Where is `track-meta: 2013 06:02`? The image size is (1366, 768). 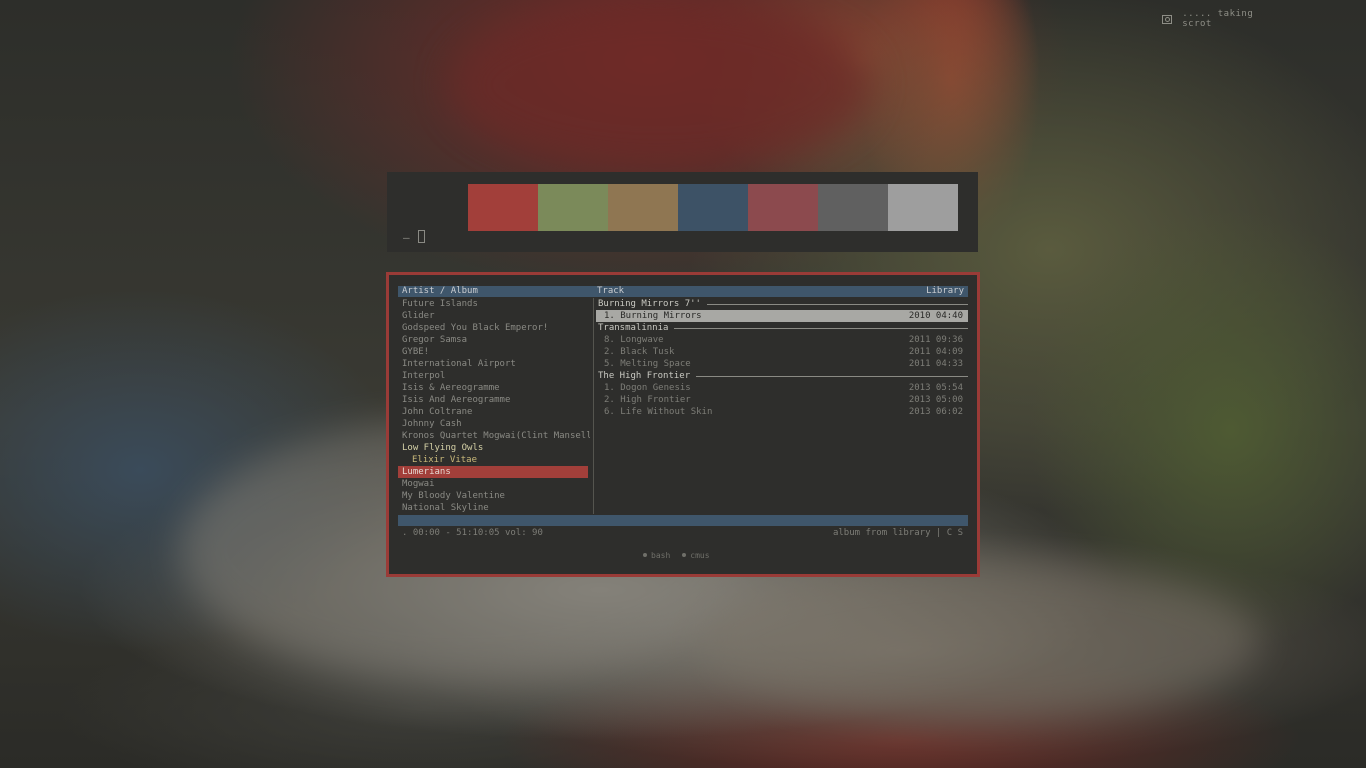
track-meta: 2013 06:02 is located at coordinates (935, 412).